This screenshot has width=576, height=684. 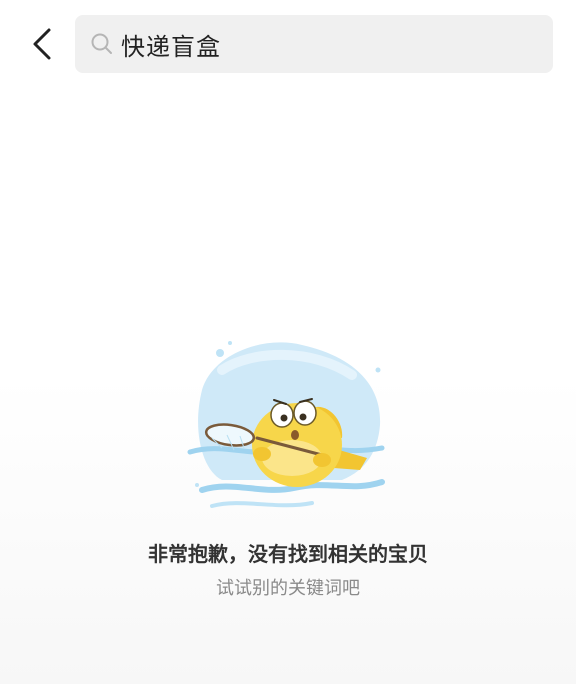 I want to click on back-button, so click(x=42, y=44).